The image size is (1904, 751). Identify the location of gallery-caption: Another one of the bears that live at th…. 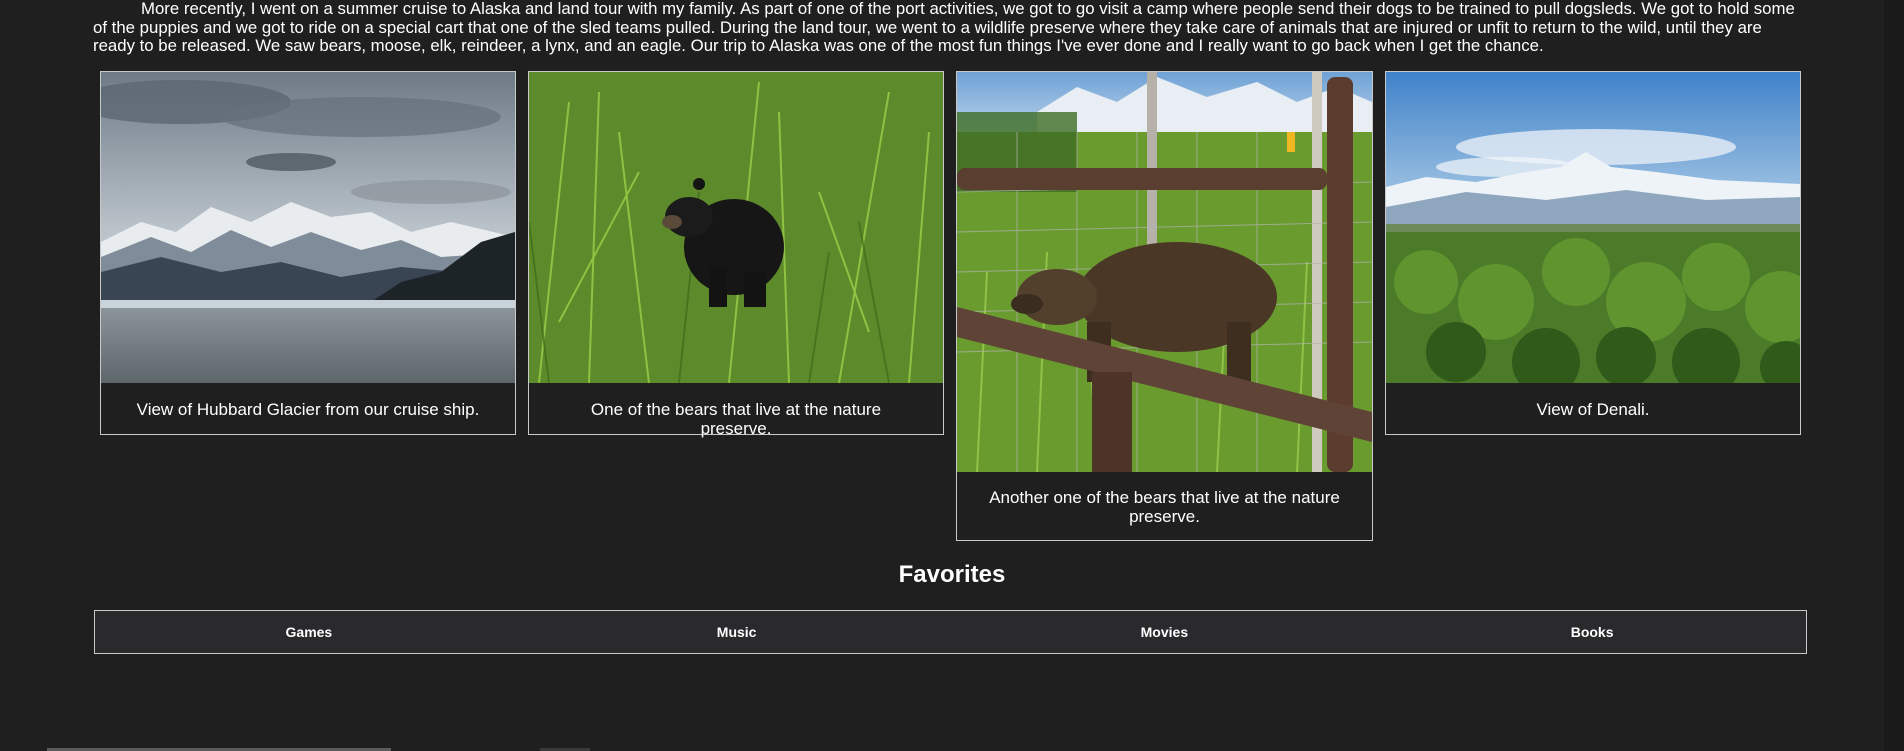
(1164, 507).